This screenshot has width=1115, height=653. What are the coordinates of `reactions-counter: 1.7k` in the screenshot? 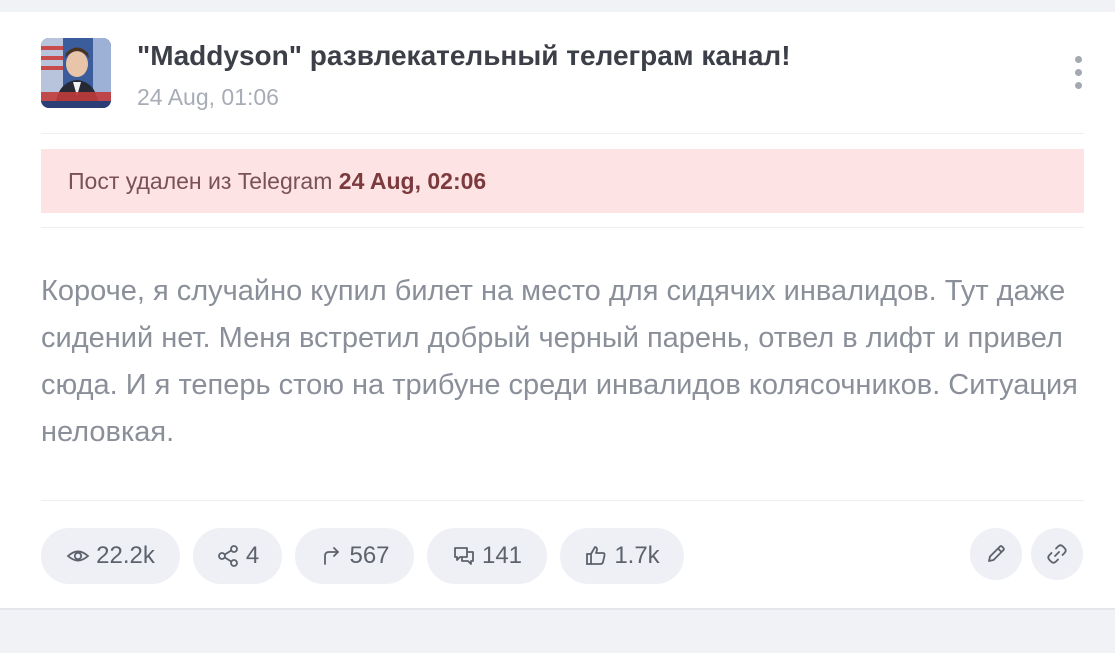 It's located at (622, 556).